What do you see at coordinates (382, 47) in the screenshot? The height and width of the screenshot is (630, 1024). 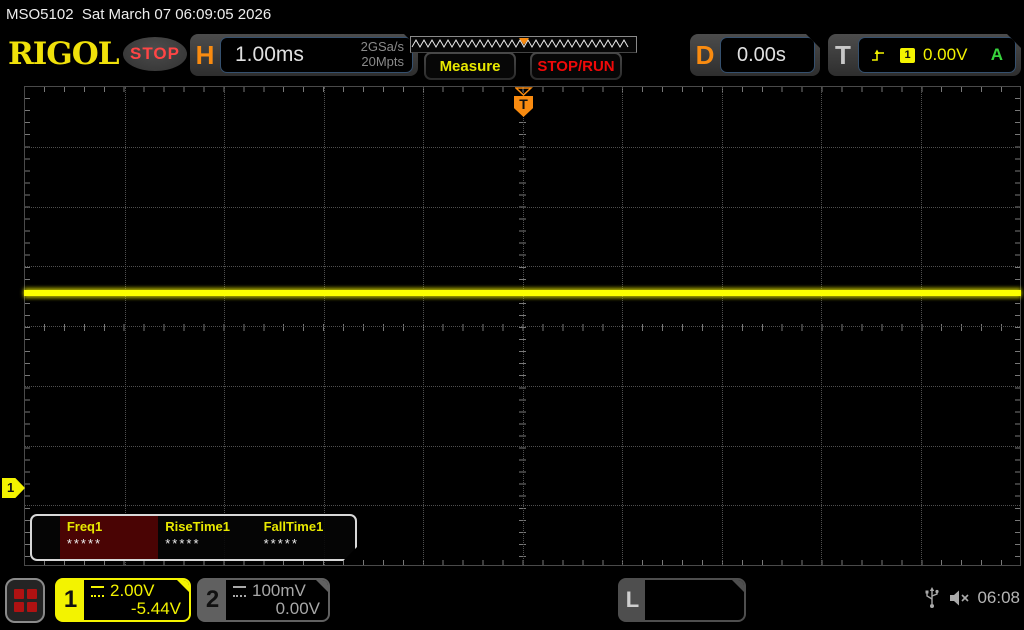 I see `sample-rate: 2GSa/s` at bounding box center [382, 47].